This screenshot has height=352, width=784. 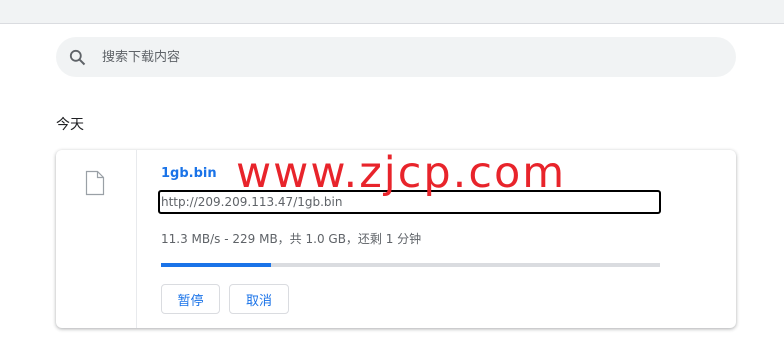 What do you see at coordinates (96, 239) in the screenshot?
I see `file-icon-column` at bounding box center [96, 239].